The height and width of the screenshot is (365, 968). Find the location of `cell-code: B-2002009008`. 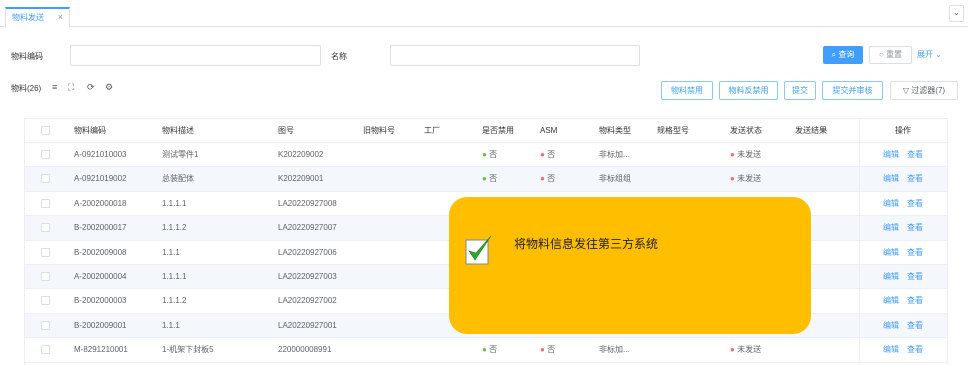

cell-code: B-2002009008 is located at coordinates (100, 252).